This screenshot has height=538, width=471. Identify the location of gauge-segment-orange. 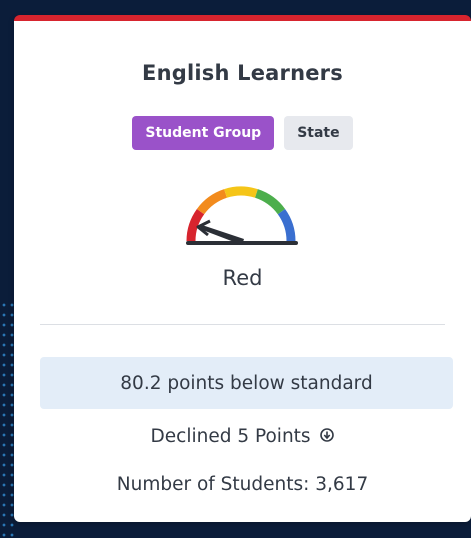
(212, 202).